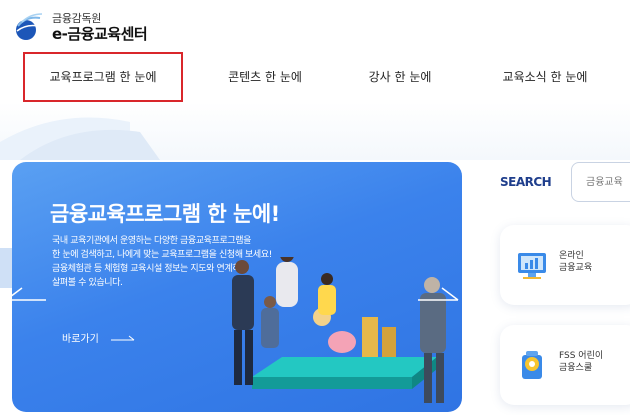  I want to click on card-label-line: 금융스쿨, so click(576, 368).